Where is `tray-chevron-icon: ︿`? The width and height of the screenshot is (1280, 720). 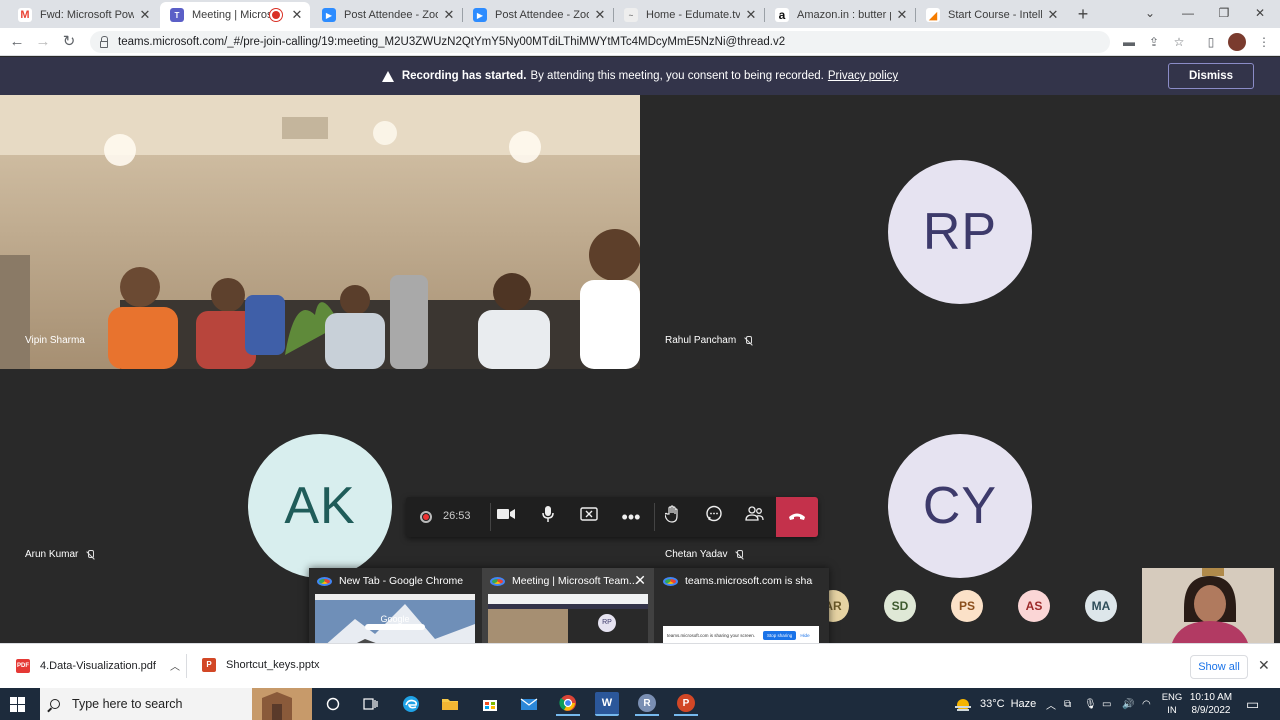
tray-chevron-icon: ︿ is located at coordinates (1051, 704).